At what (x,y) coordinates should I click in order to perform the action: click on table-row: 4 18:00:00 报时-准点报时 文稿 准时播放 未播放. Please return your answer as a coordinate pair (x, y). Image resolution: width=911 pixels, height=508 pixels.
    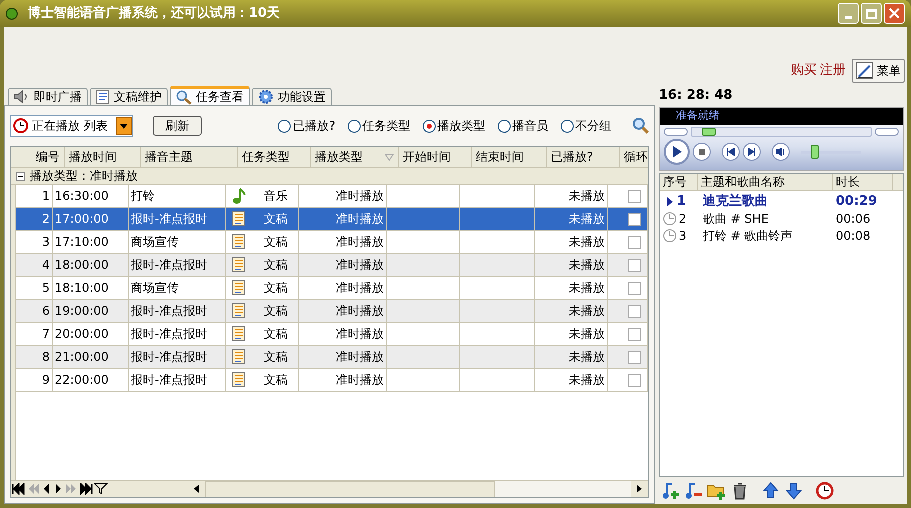
    Looking at the image, I should click on (332, 265).